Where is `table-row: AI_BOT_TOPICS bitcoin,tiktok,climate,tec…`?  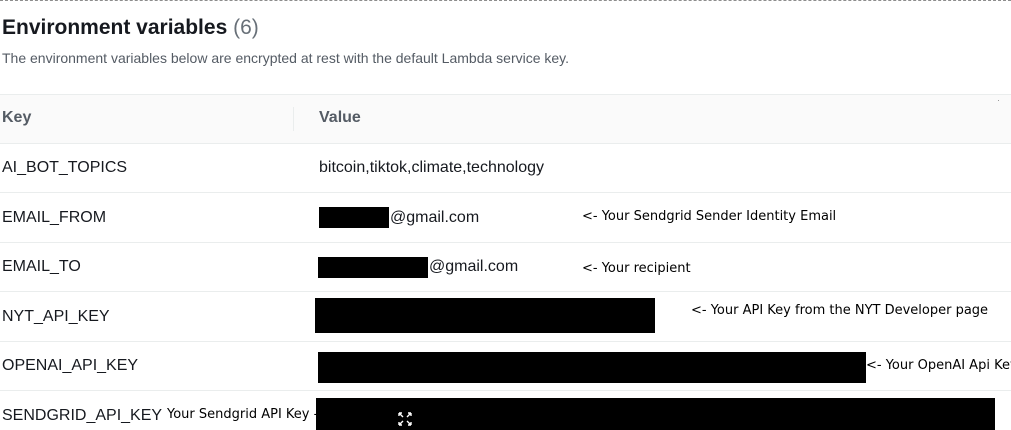 table-row: AI_BOT_TOPICS bitcoin,tiktok,climate,tec… is located at coordinates (505, 168).